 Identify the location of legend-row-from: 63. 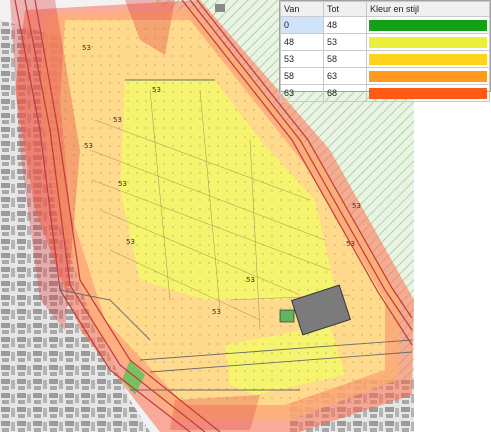
(302, 93).